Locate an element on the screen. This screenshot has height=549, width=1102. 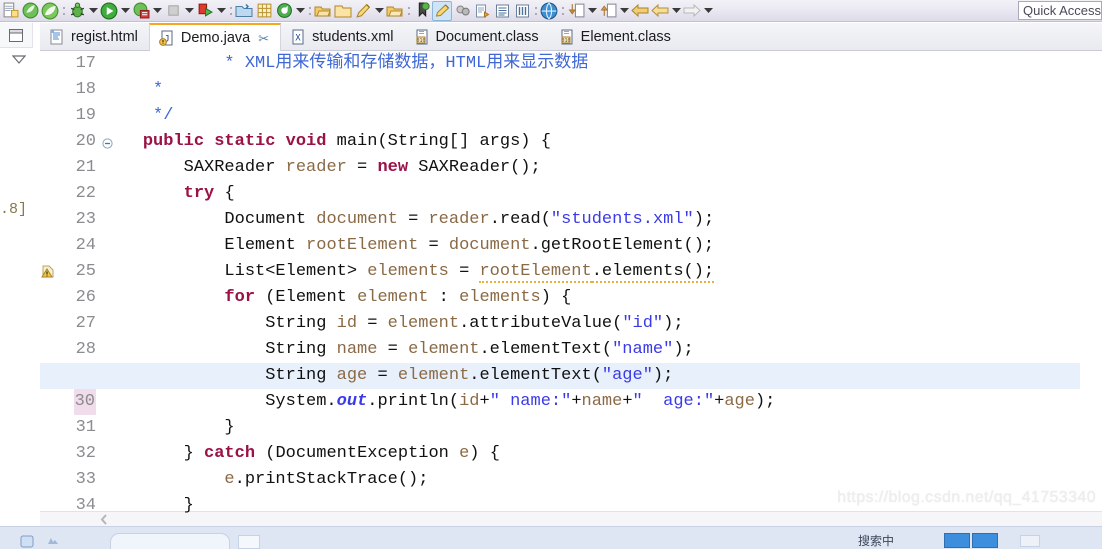
terminate-dropdown-arrow is located at coordinates (189, 11).